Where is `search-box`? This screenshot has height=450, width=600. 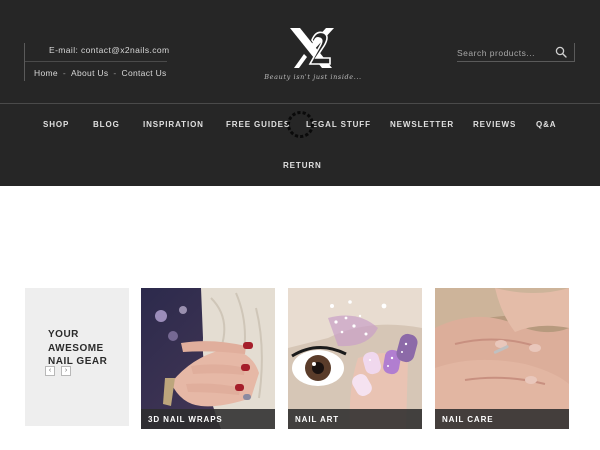
search-box is located at coordinates (516, 52).